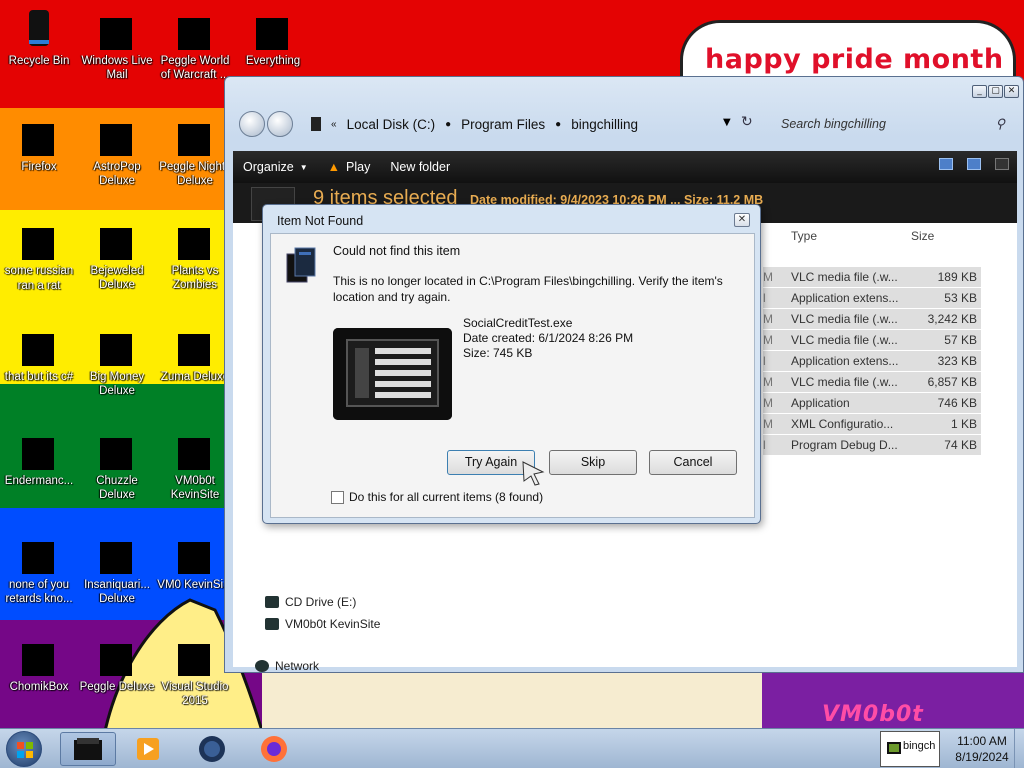 The width and height of the screenshot is (1024, 768). I want to click on taskbar-globe-app, so click(212, 749).